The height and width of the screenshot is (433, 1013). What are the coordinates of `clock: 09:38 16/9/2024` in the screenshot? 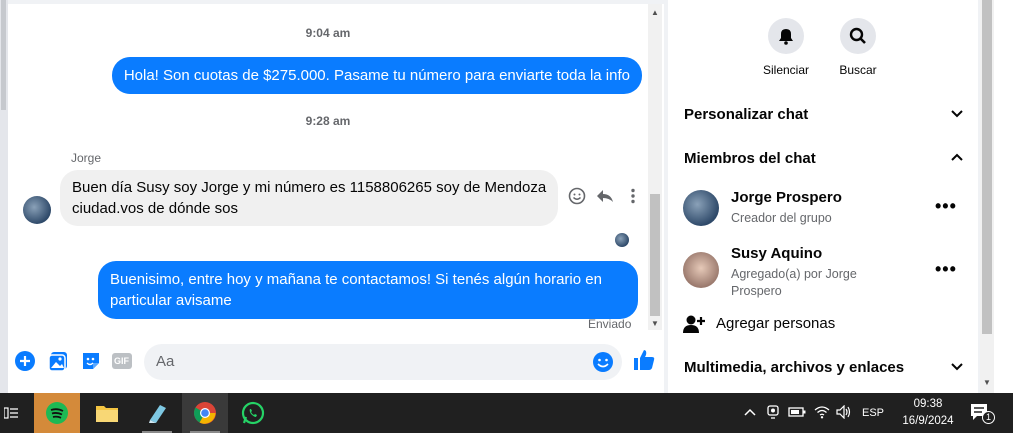 It's located at (928, 413).